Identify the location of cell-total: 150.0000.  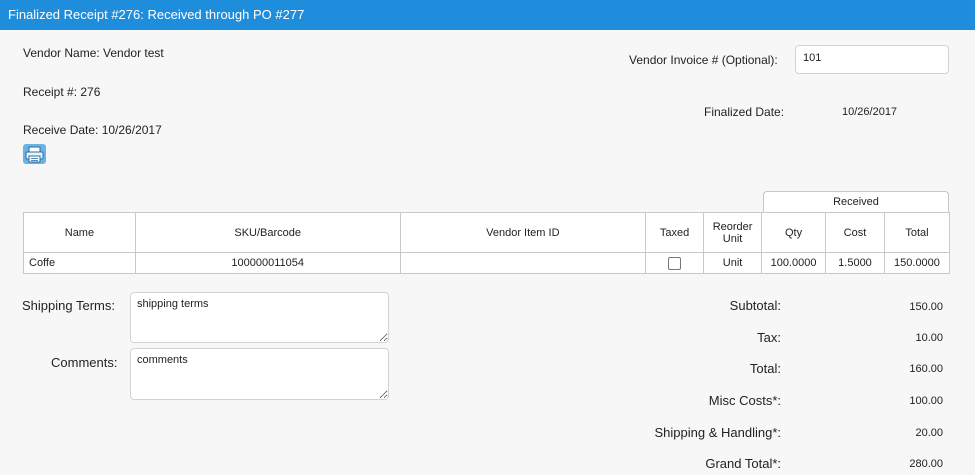
(917, 263).